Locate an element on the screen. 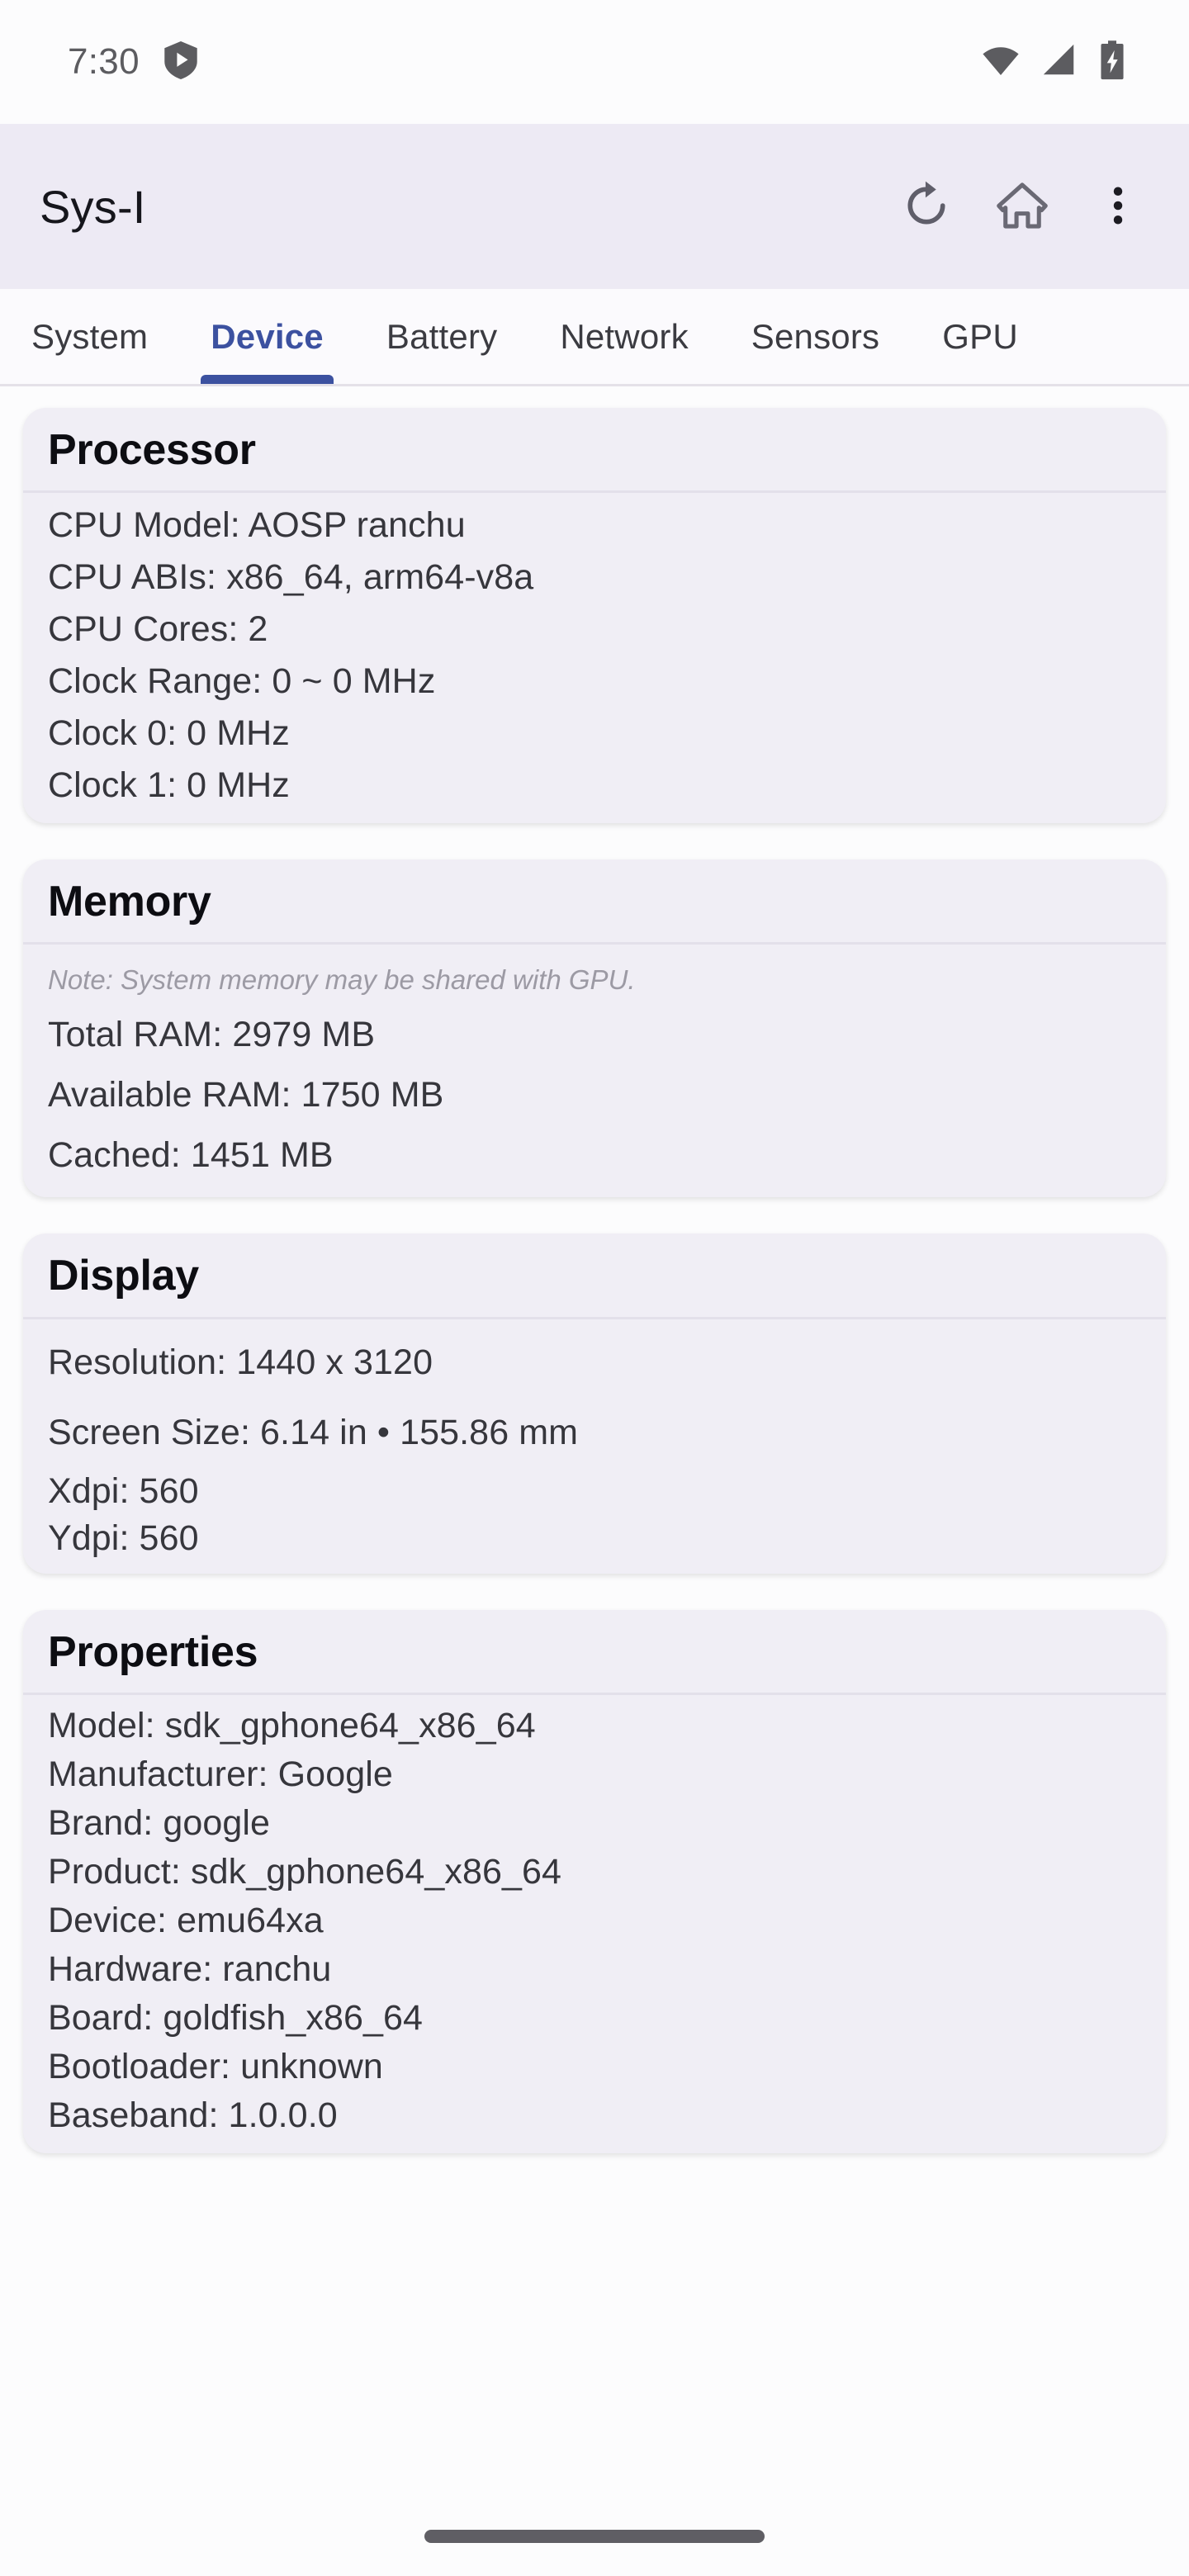 The width and height of the screenshot is (1189, 2576). tab-sensors: Sensors is located at coordinates (815, 336).